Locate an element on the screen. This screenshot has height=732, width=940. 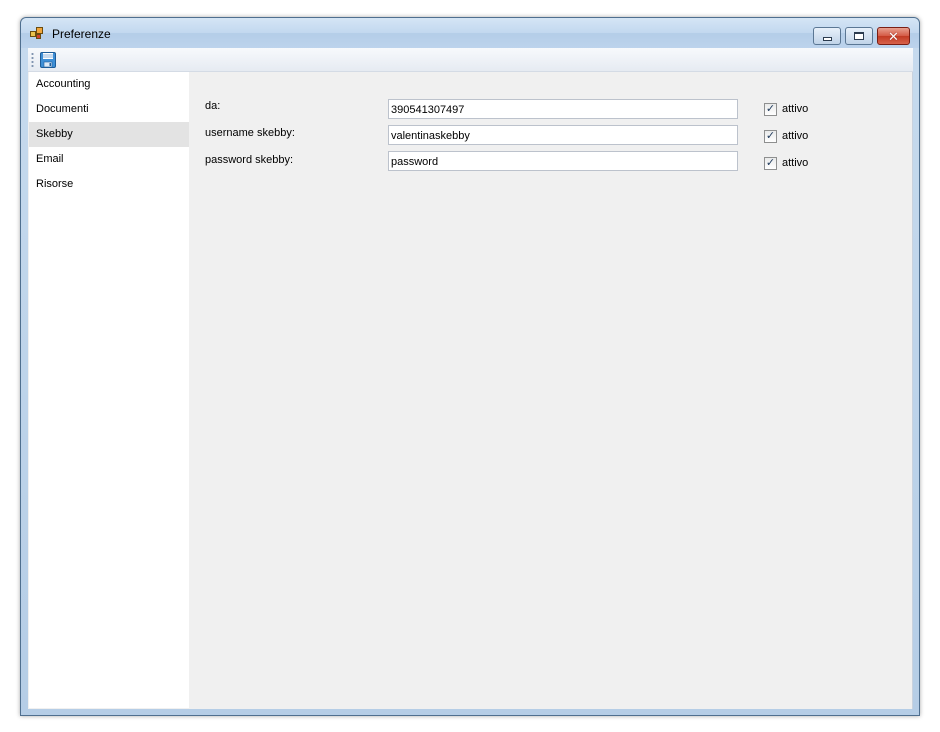
toolbar is located at coordinates (470, 60).